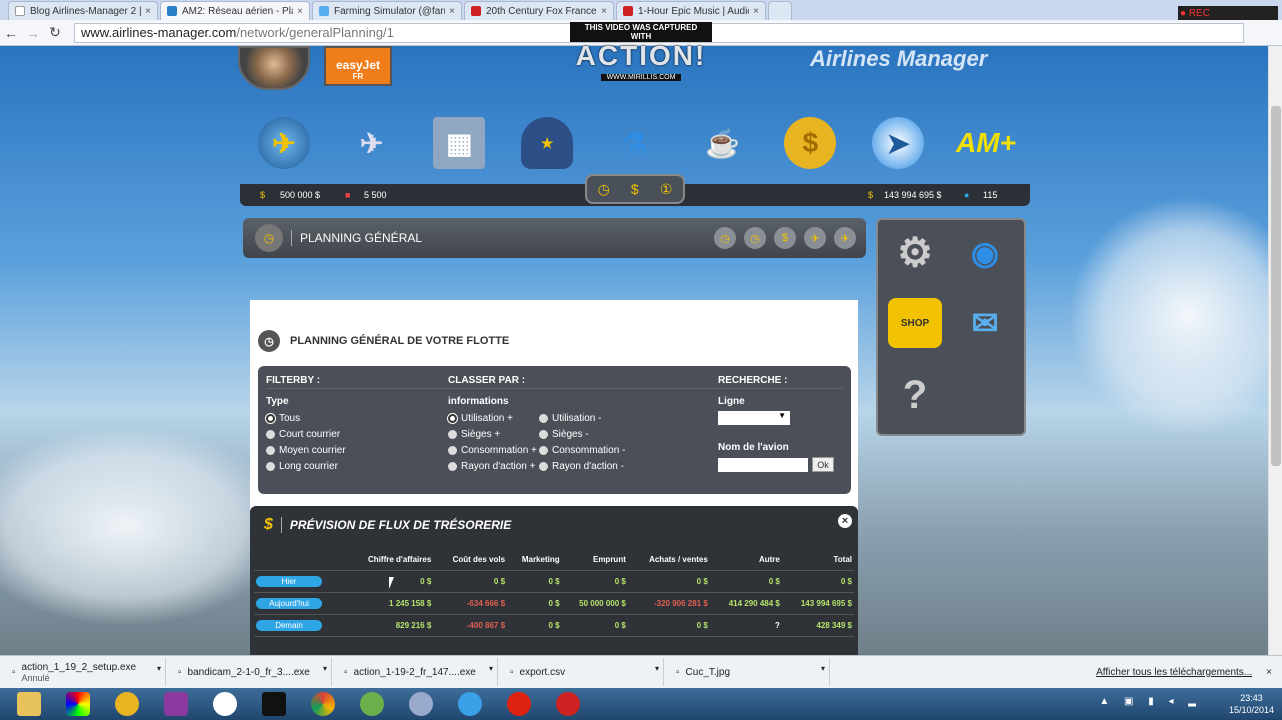  I want to click on chrome-icon, so click(323, 704).